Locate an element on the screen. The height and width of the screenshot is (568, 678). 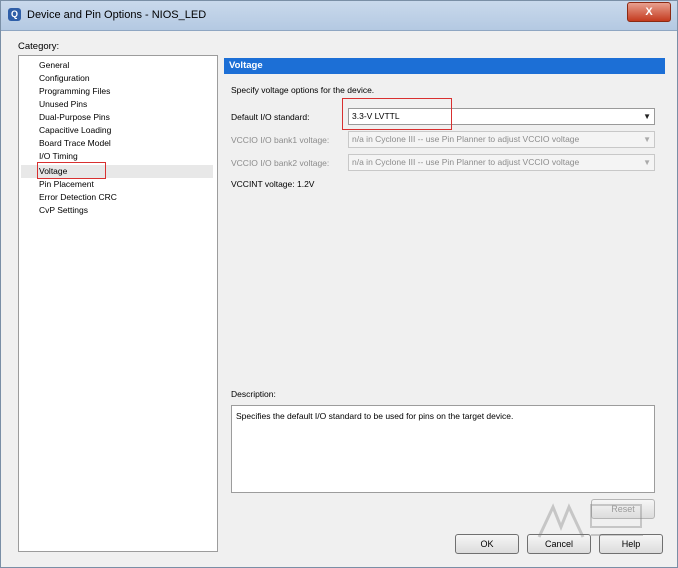
category-item-programming-files: Programming Files is located at coordinates (74, 91).